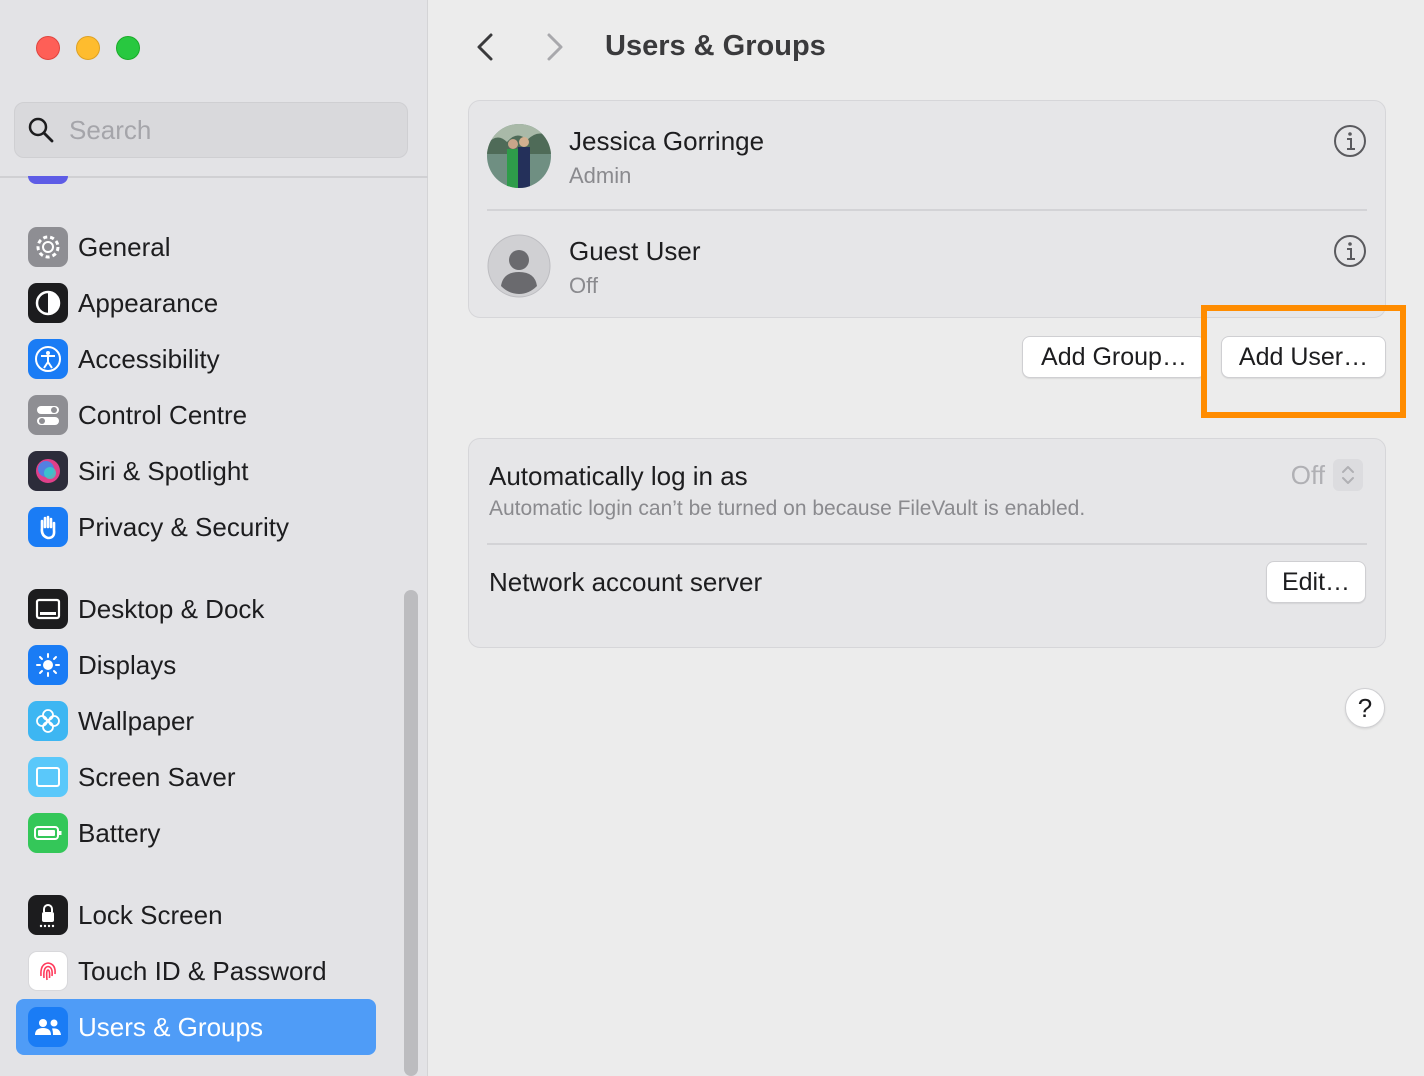 The width and height of the screenshot is (1424, 1076). What do you see at coordinates (157, 776) in the screenshot?
I see `sidebar-item-label: Screen Saver` at bounding box center [157, 776].